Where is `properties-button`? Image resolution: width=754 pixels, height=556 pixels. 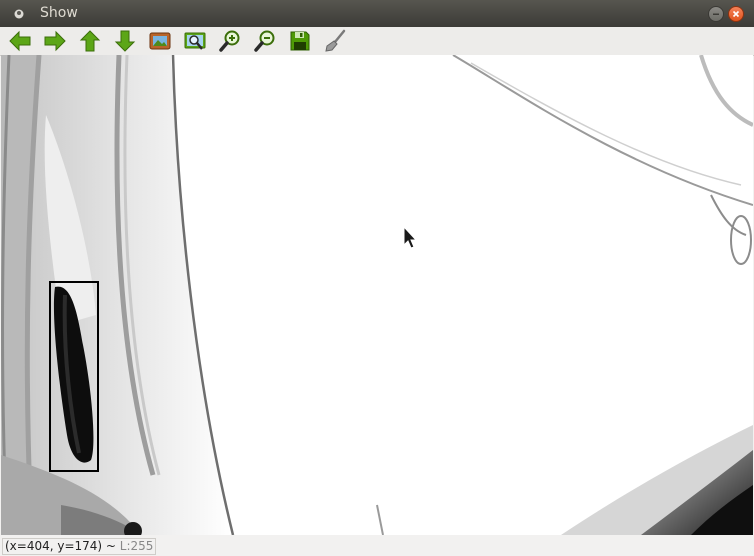
properties-button is located at coordinates (335, 41).